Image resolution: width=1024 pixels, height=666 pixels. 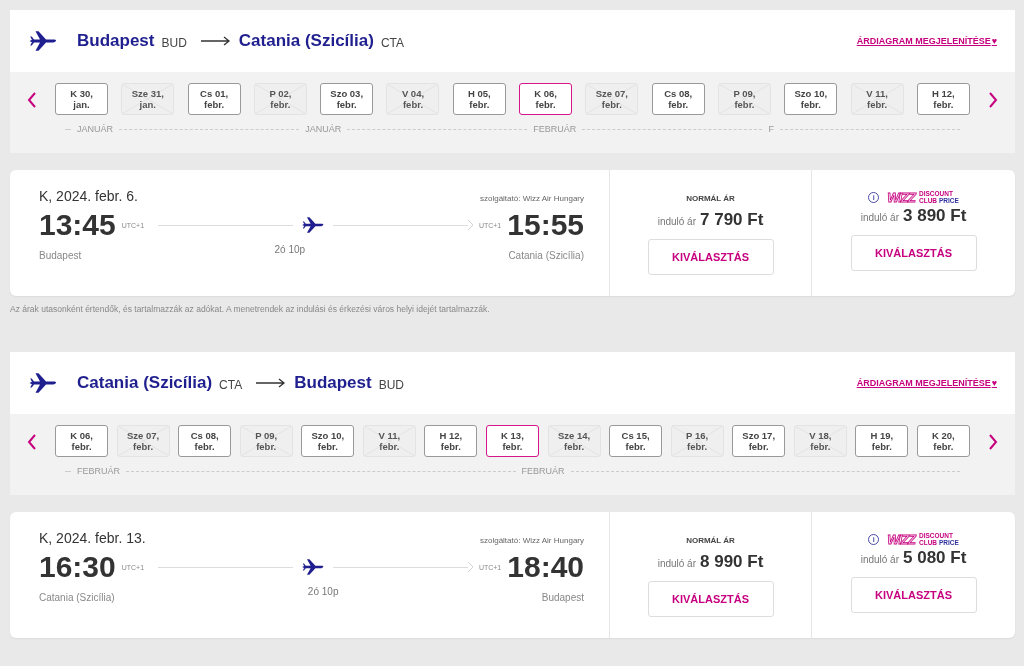 I want to click on date-tile: K 20, febr., so click(x=943, y=441).